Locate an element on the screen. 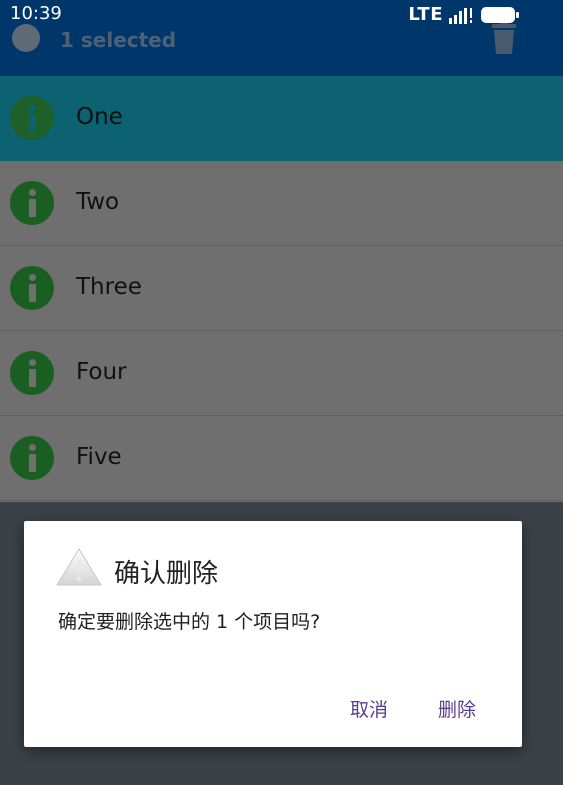  warning-icon is located at coordinates (79, 567).